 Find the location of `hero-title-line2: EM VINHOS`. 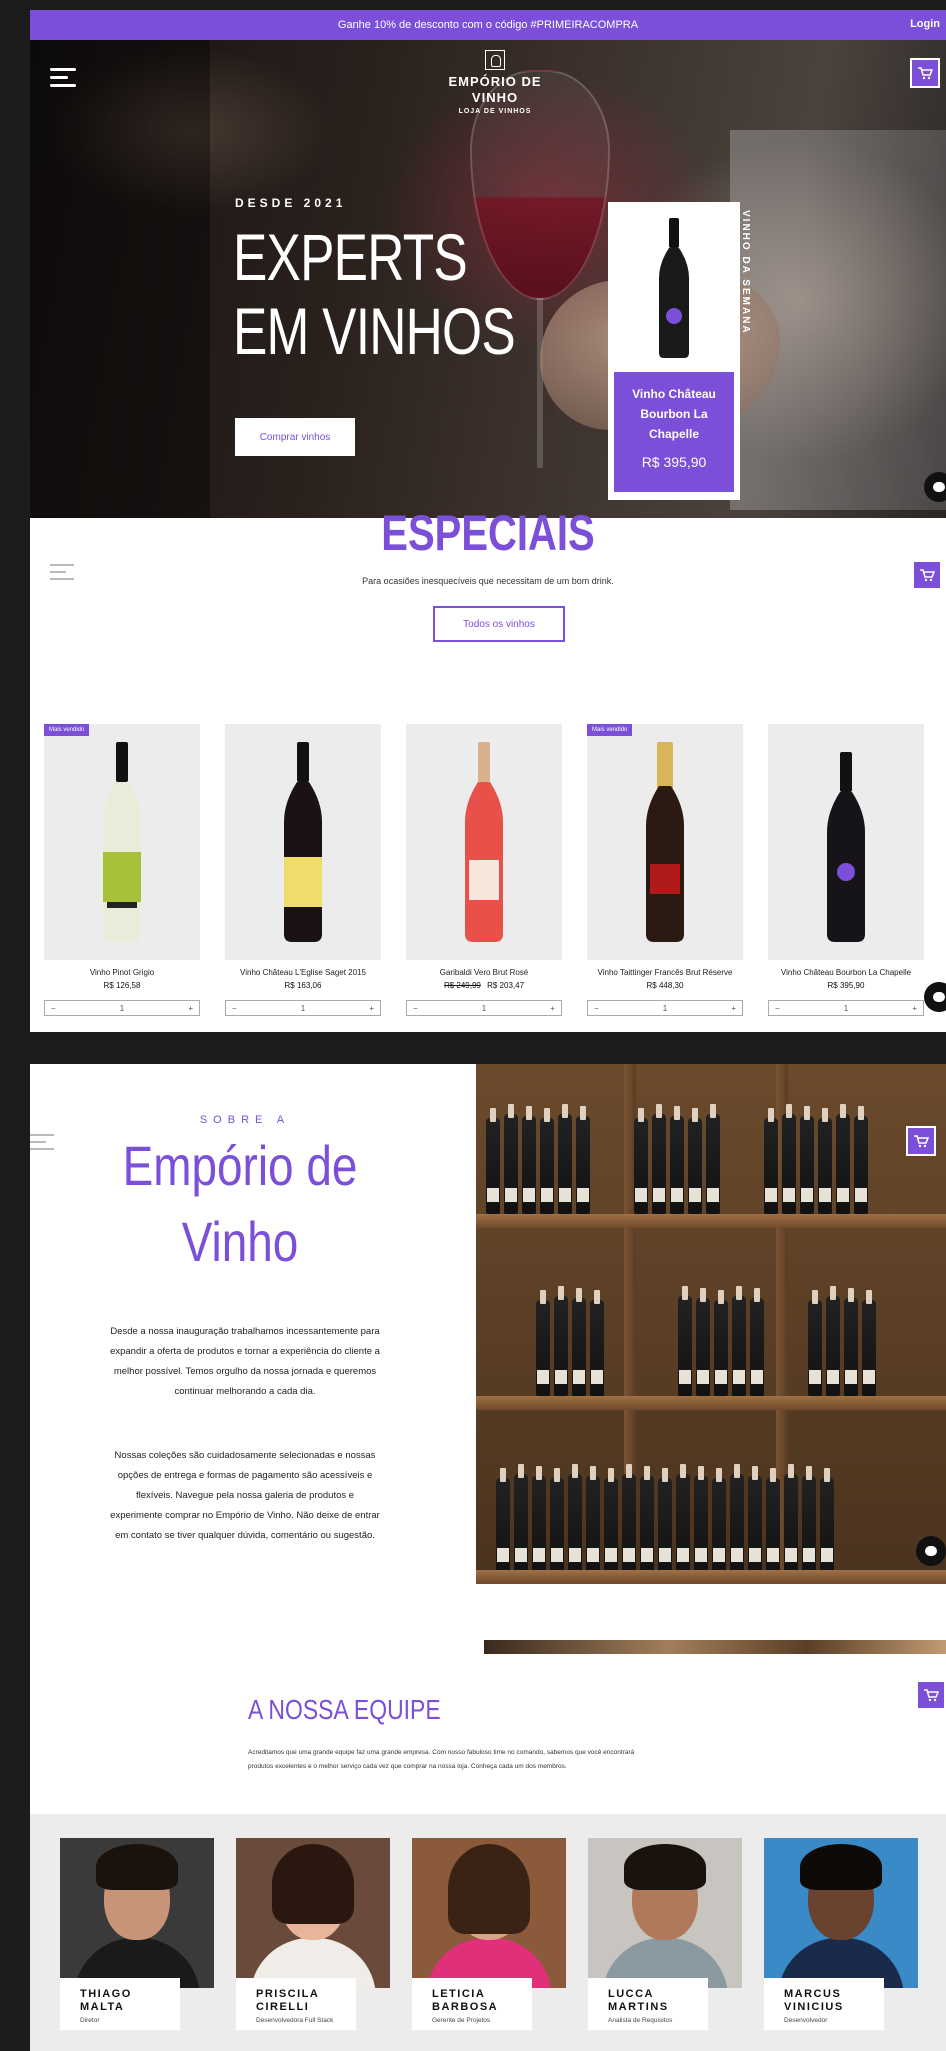

hero-title-line2: EM VINHOS is located at coordinates (374, 331).